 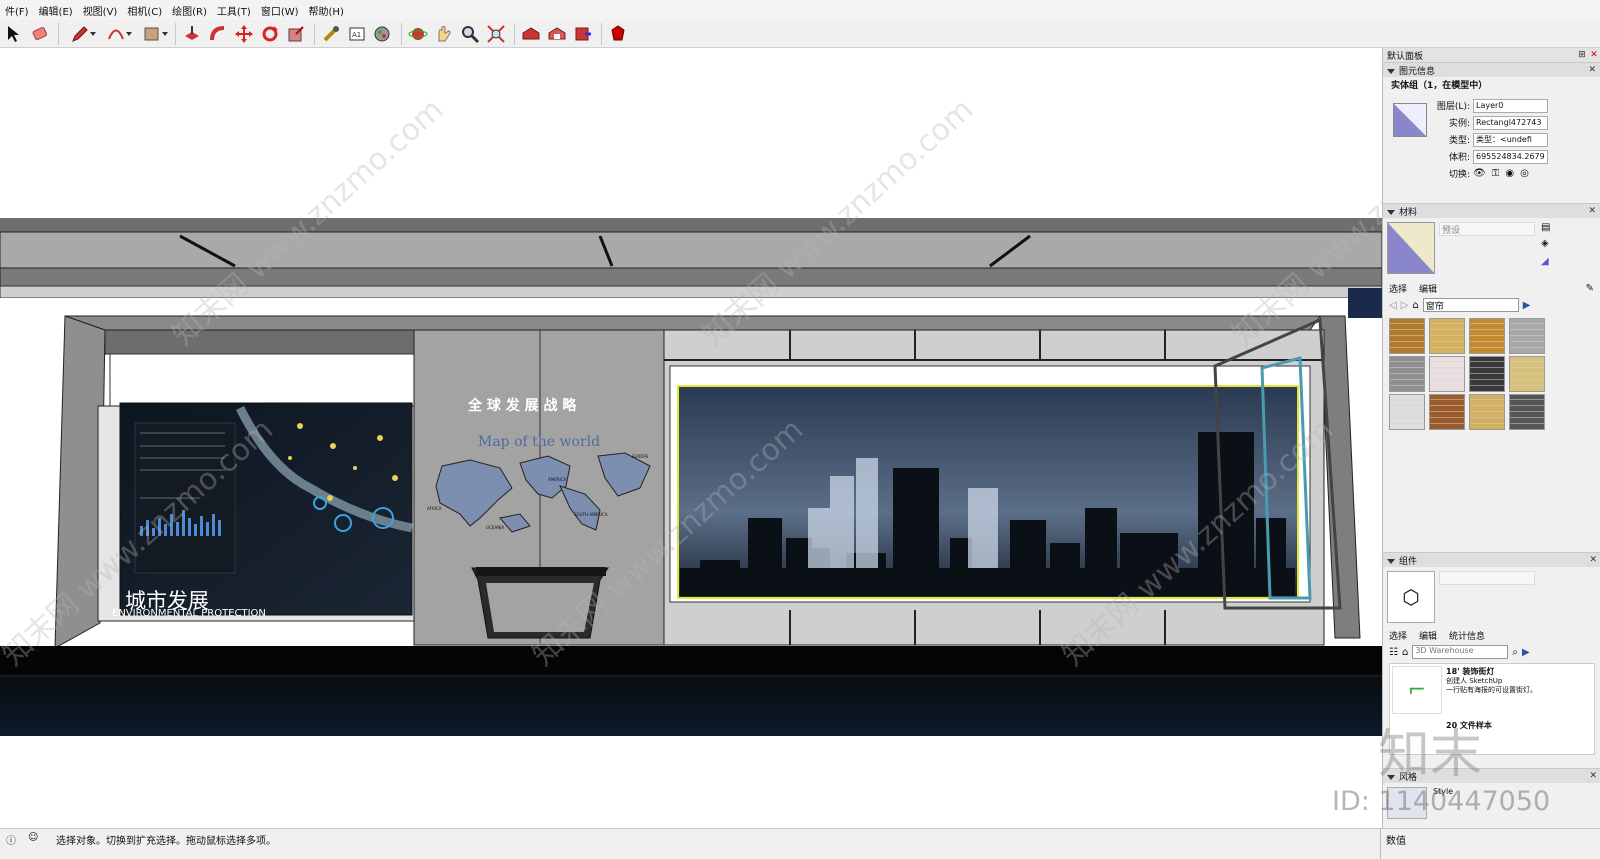 I want to click on eye-icon: 👁, so click(x=1479, y=173).